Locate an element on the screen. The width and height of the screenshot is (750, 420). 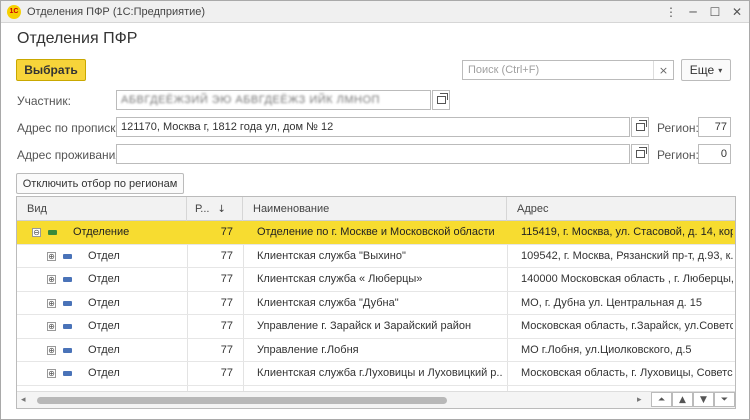
more-button: Еще ▾ is located at coordinates (706, 70).